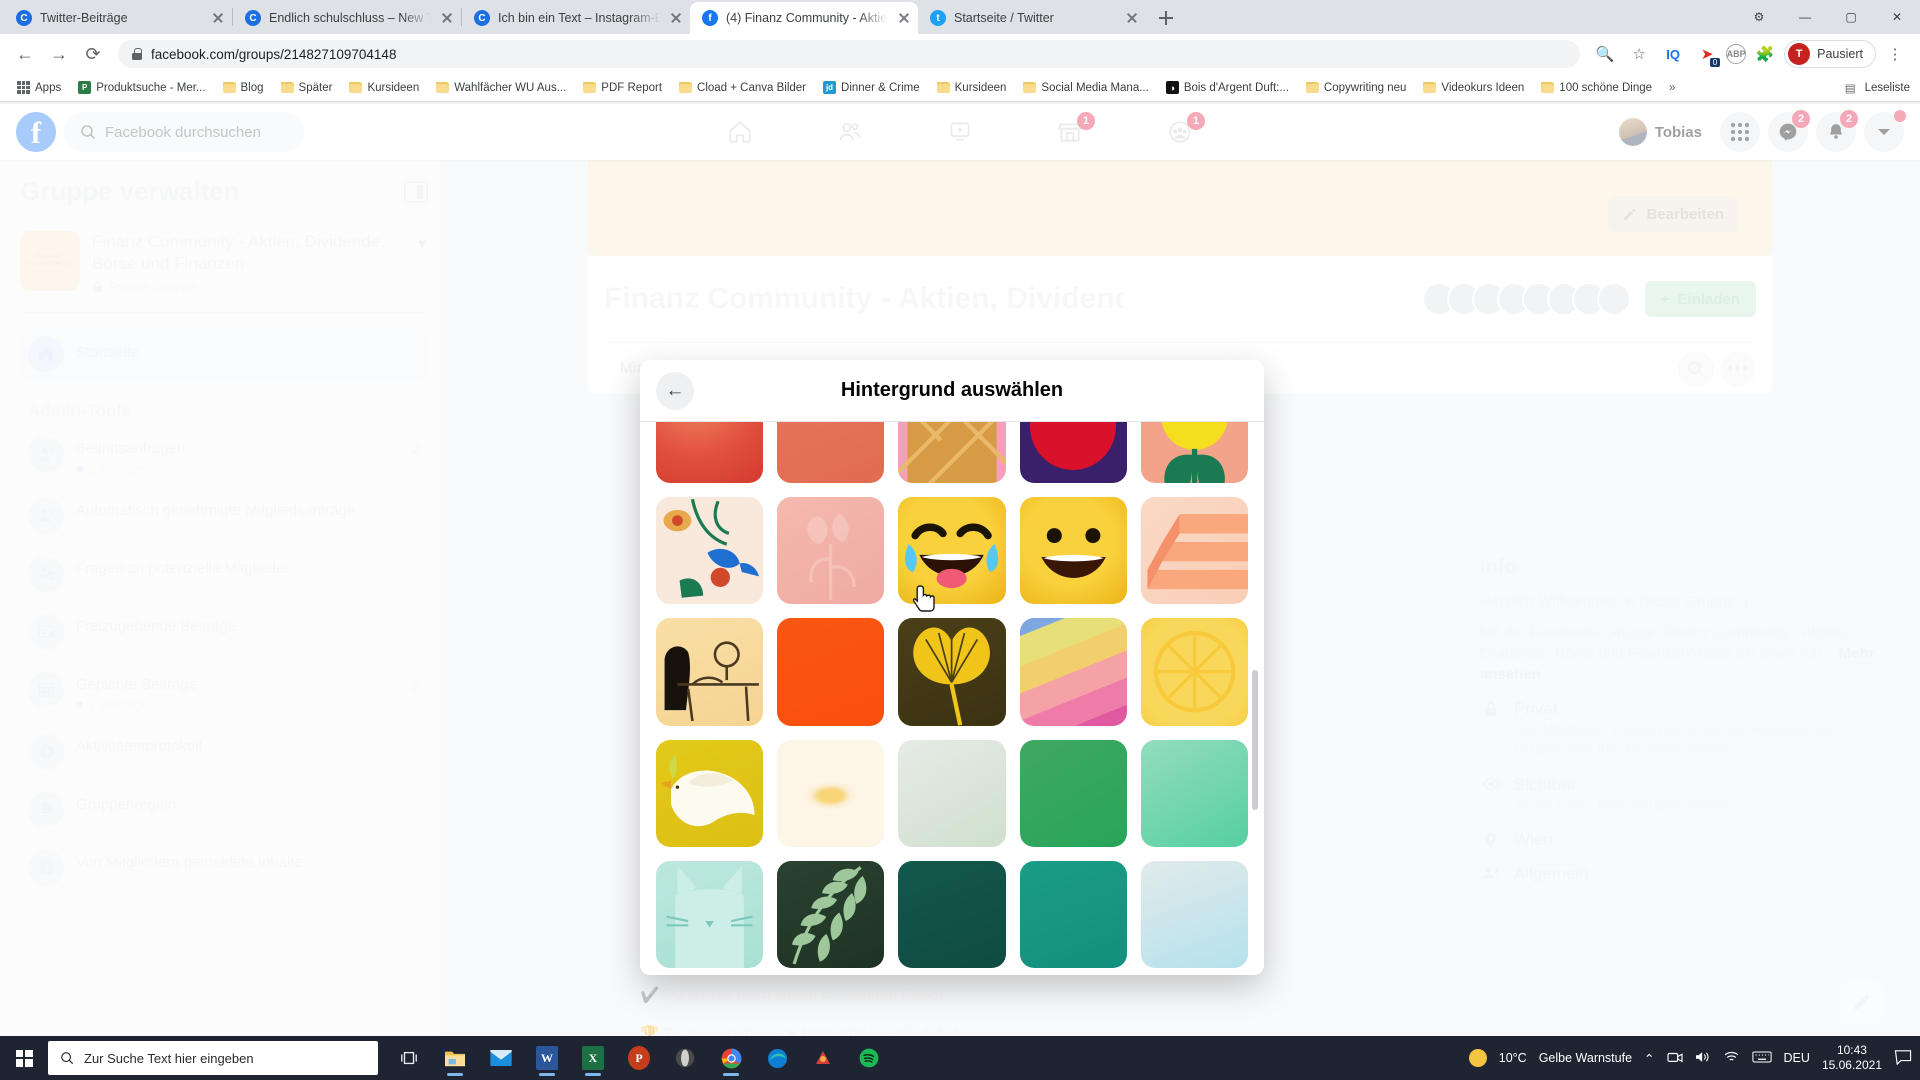  What do you see at coordinates (804, 18) in the screenshot?
I see `browser-tab-active: f (4) Finanz Community - Aktien, D` at bounding box center [804, 18].